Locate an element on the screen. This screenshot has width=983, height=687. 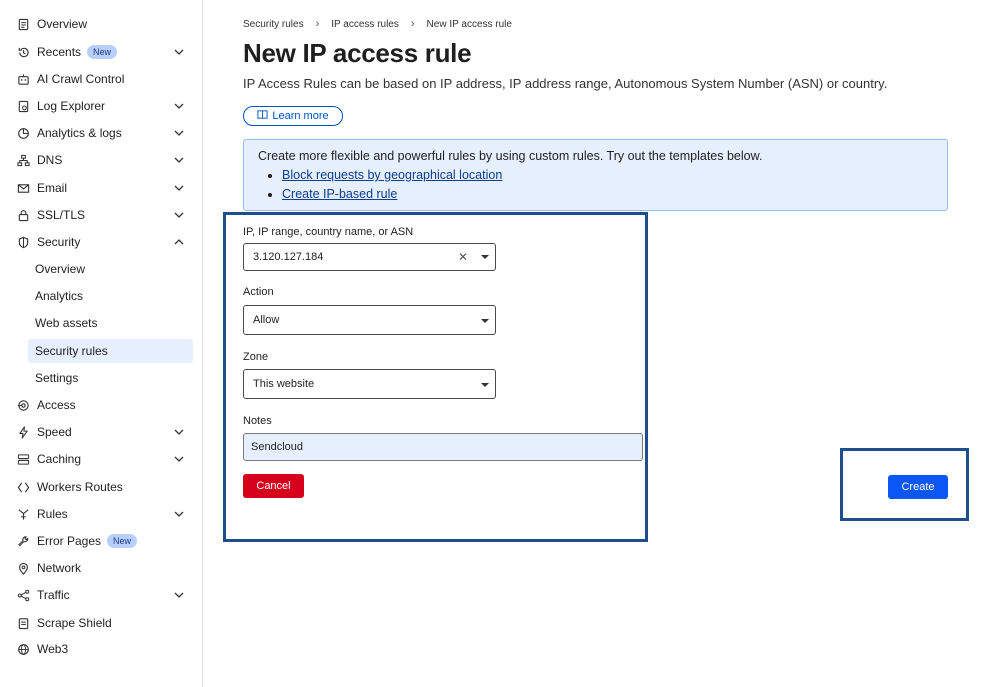
sidebar-item-label: Analytics & logs is located at coordinates (79, 133).